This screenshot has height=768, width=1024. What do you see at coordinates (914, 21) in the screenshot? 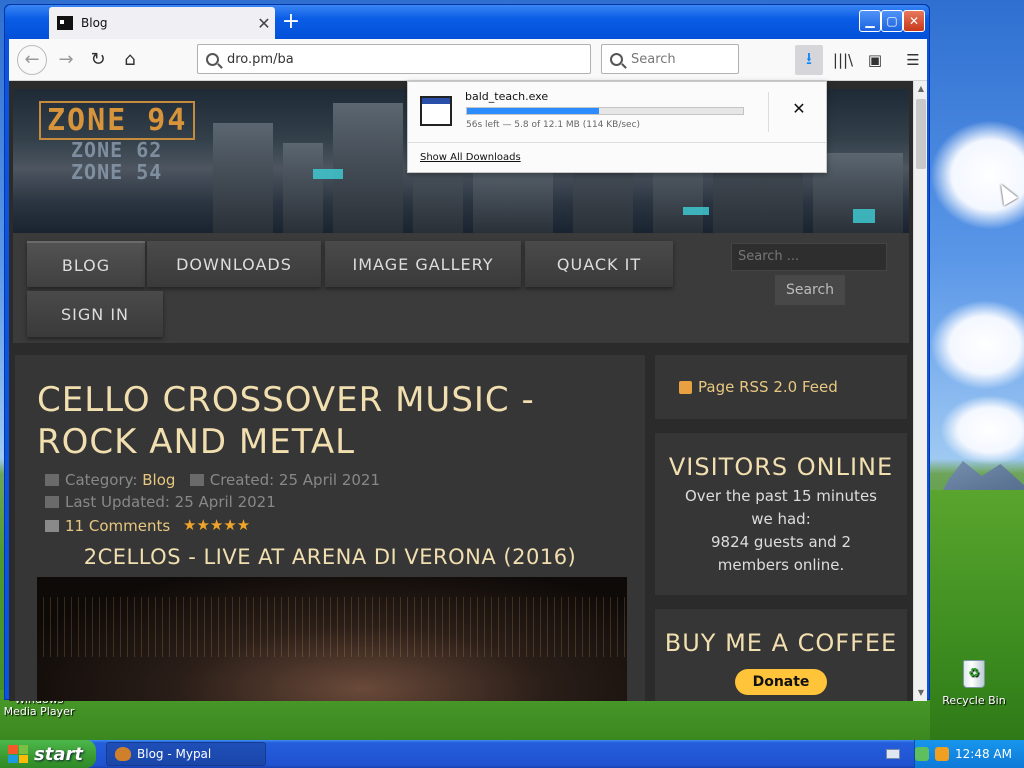
I see `close-window-button: ✕` at bounding box center [914, 21].